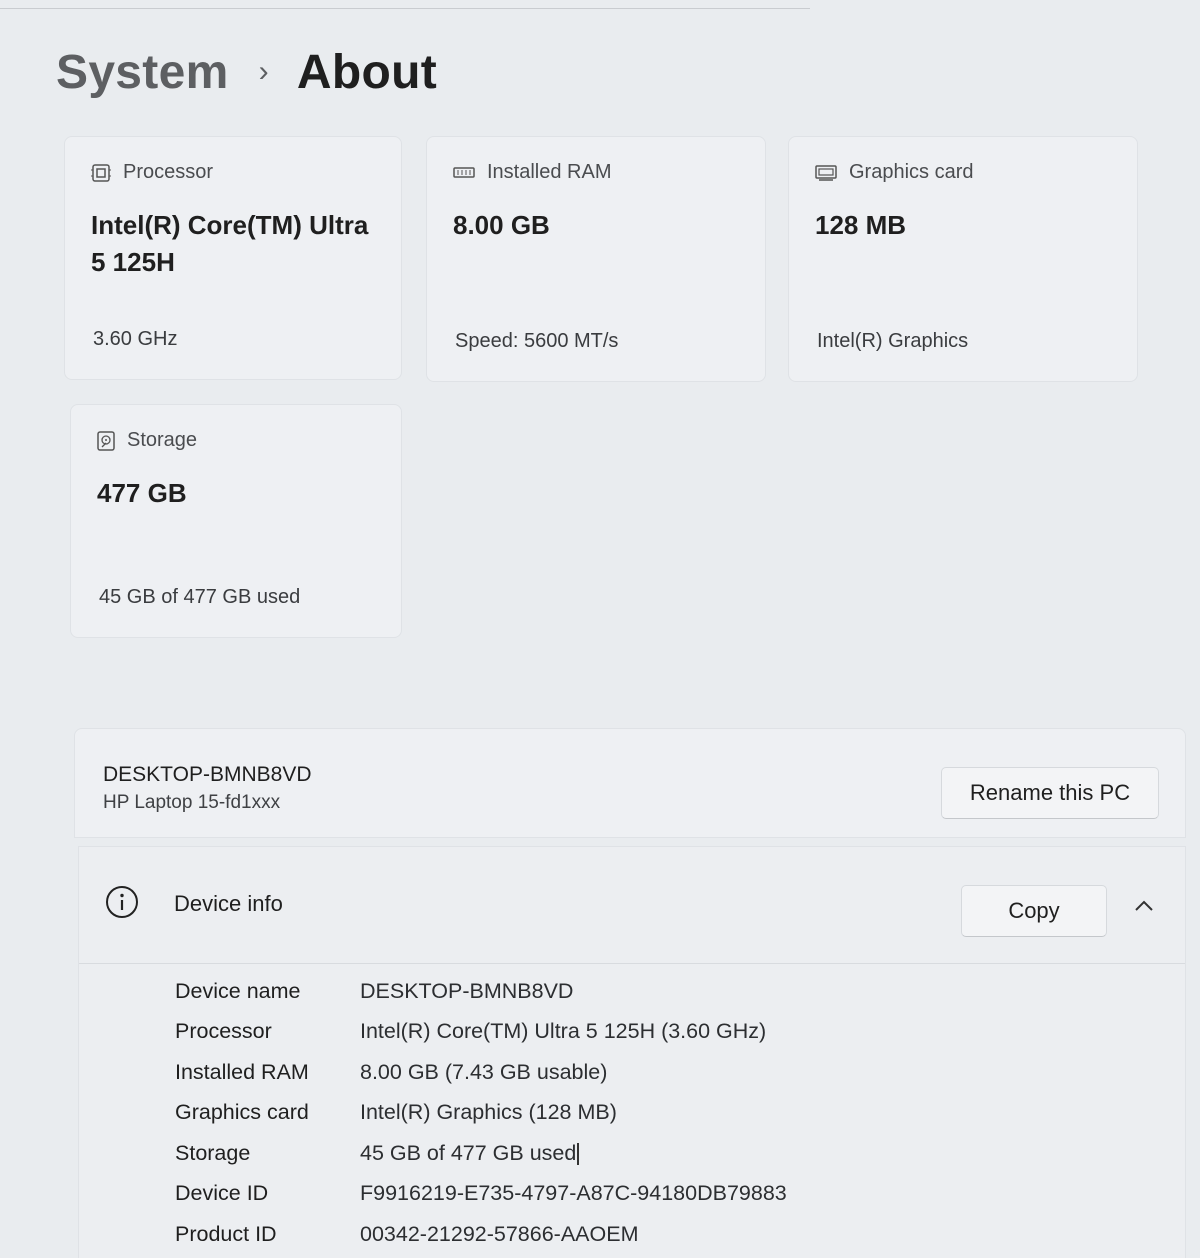 Image resolution: width=1200 pixels, height=1258 pixels. What do you see at coordinates (893, 341) in the screenshot?
I see `graphics-card-sub: Intel(R) Graphics` at bounding box center [893, 341].